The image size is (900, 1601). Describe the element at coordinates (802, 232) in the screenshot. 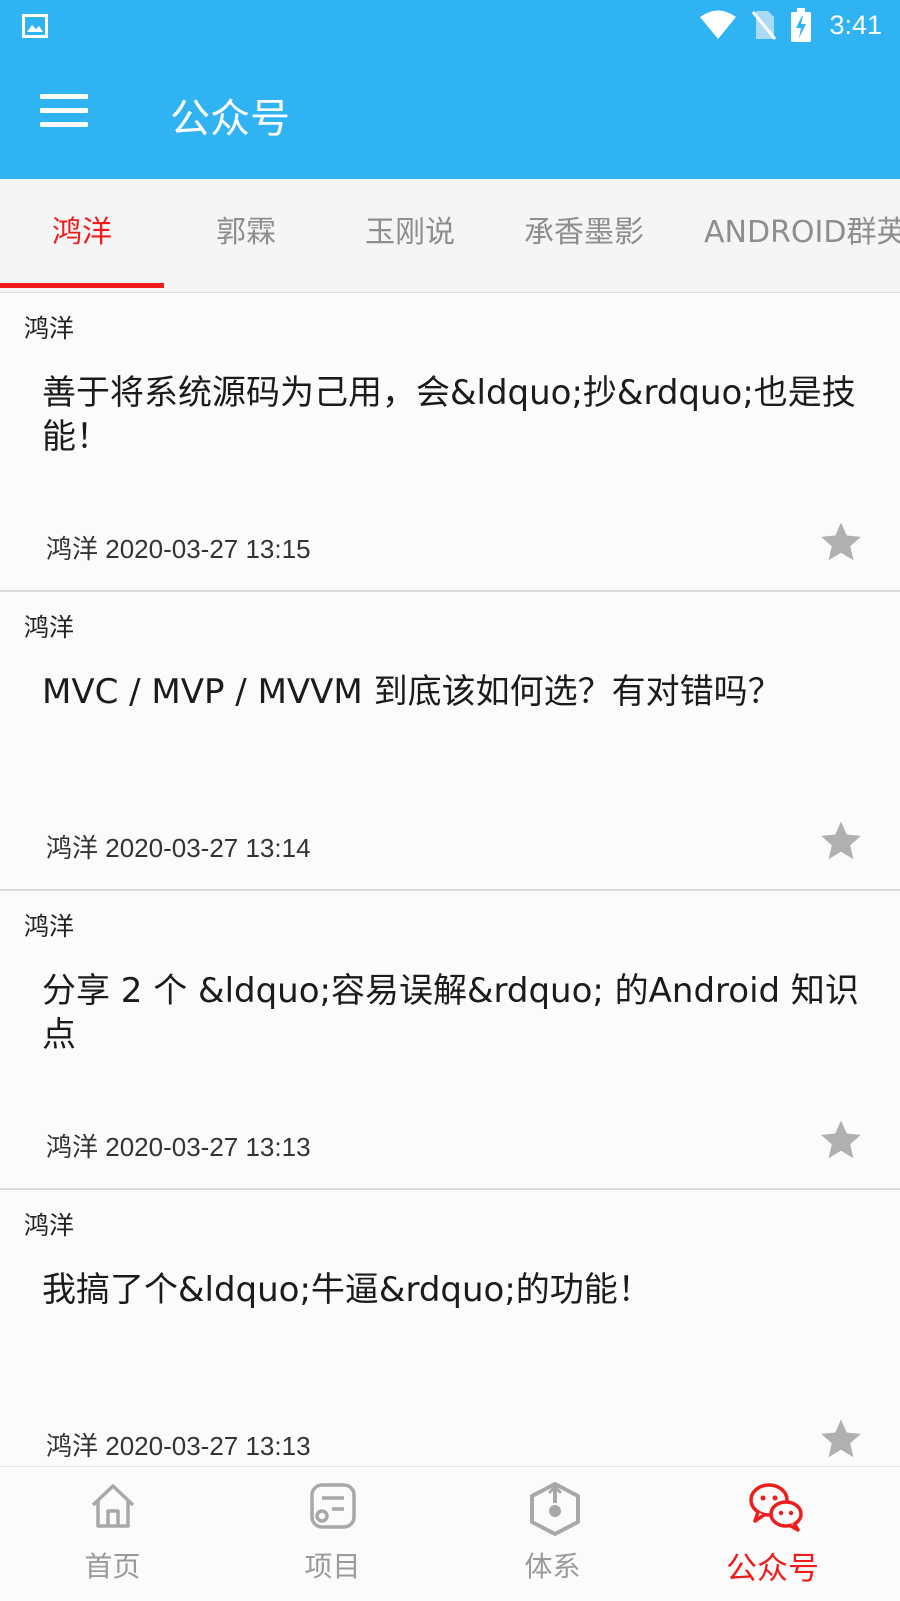

I see `tab-label: ANDROID群英传` at that location.